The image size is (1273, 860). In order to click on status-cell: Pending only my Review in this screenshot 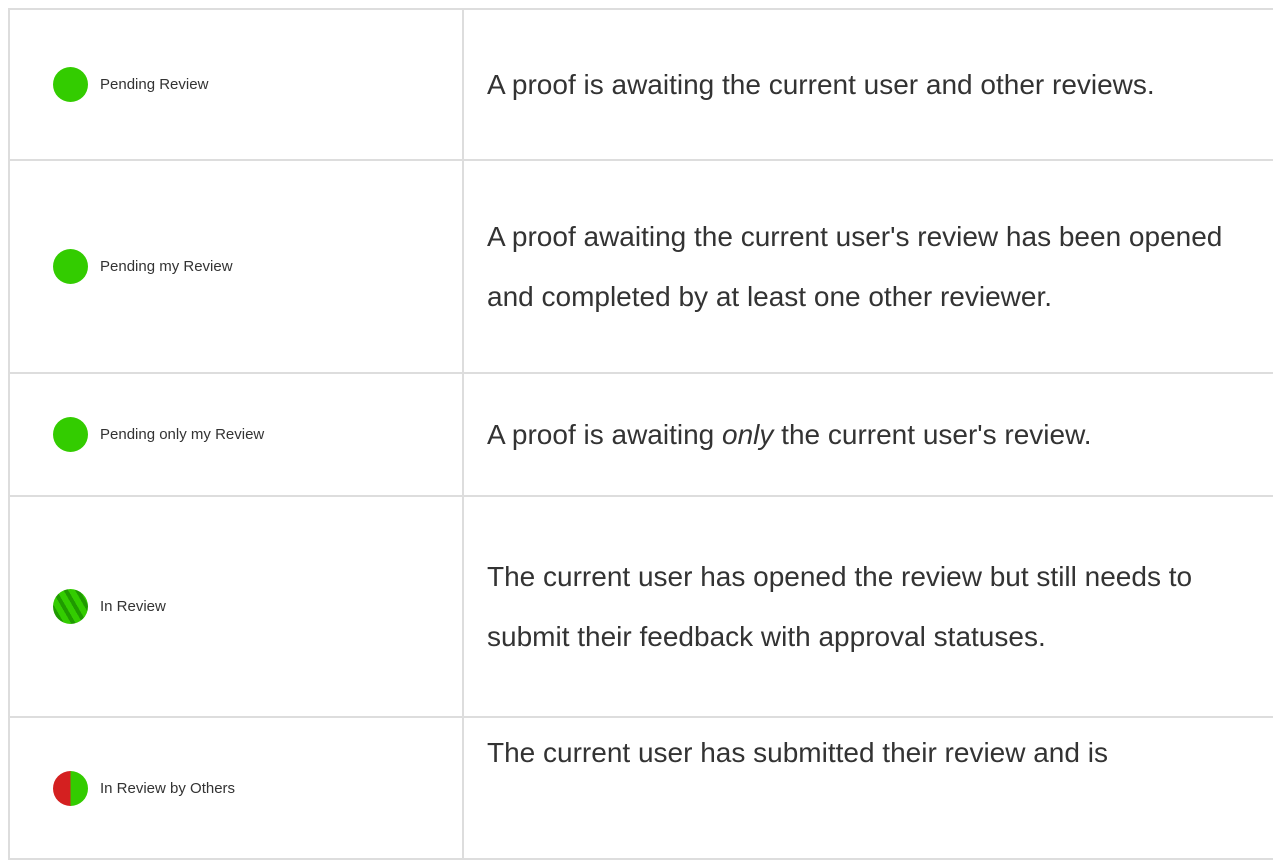, I will do `click(236, 434)`.